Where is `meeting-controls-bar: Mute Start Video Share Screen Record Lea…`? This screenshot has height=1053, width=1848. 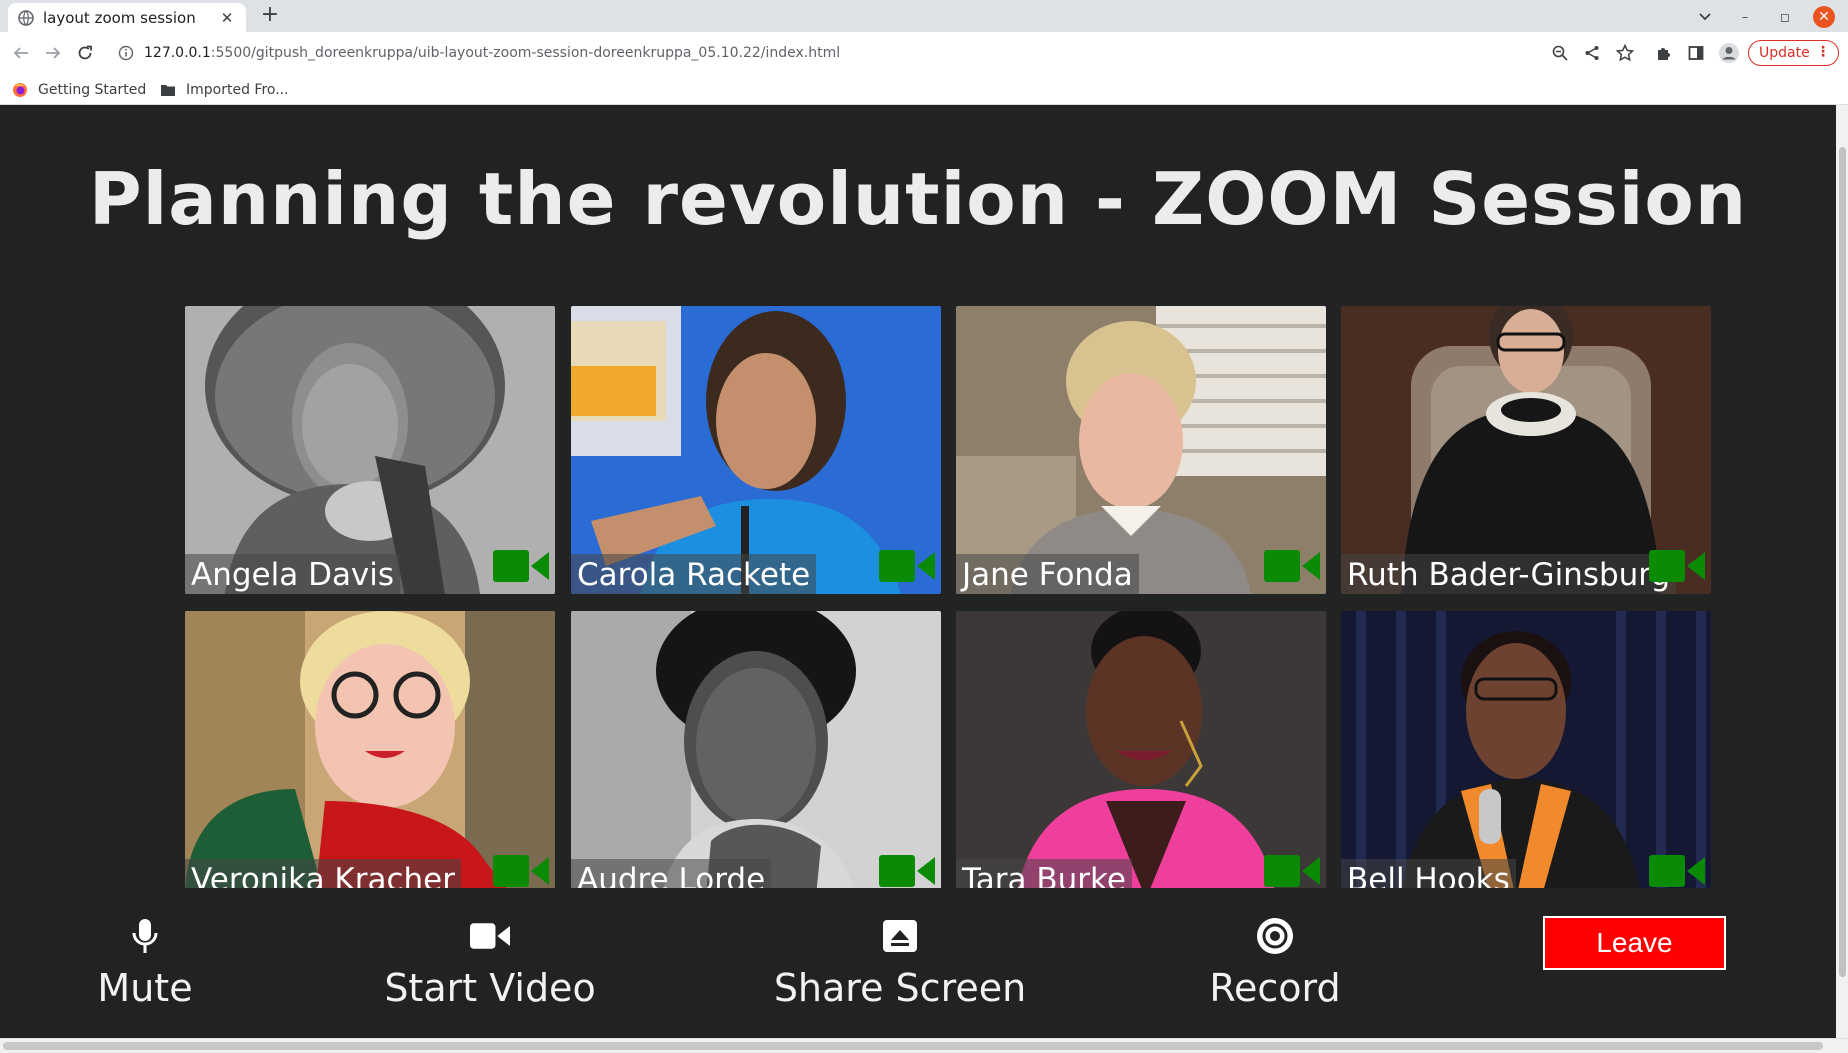
meeting-controls-bar: Mute Start Video Share Screen Record Lea… is located at coordinates (918, 963).